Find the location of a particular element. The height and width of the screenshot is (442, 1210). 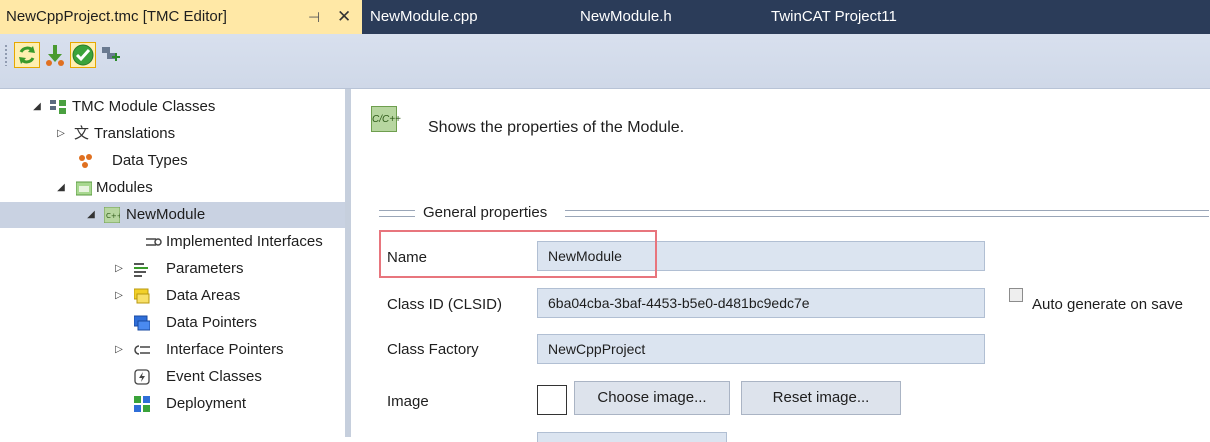

pin-icon: ⊣ is located at coordinates (314, 17).